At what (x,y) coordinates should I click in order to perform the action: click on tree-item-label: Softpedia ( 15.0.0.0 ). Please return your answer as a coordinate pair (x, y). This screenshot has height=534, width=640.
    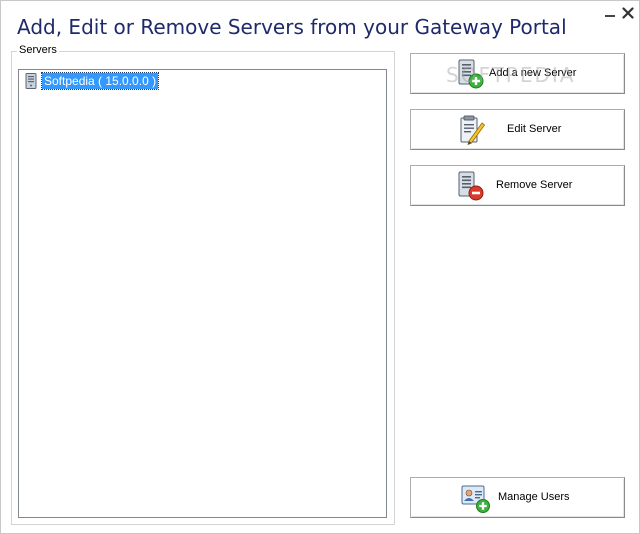
    Looking at the image, I should click on (100, 81).